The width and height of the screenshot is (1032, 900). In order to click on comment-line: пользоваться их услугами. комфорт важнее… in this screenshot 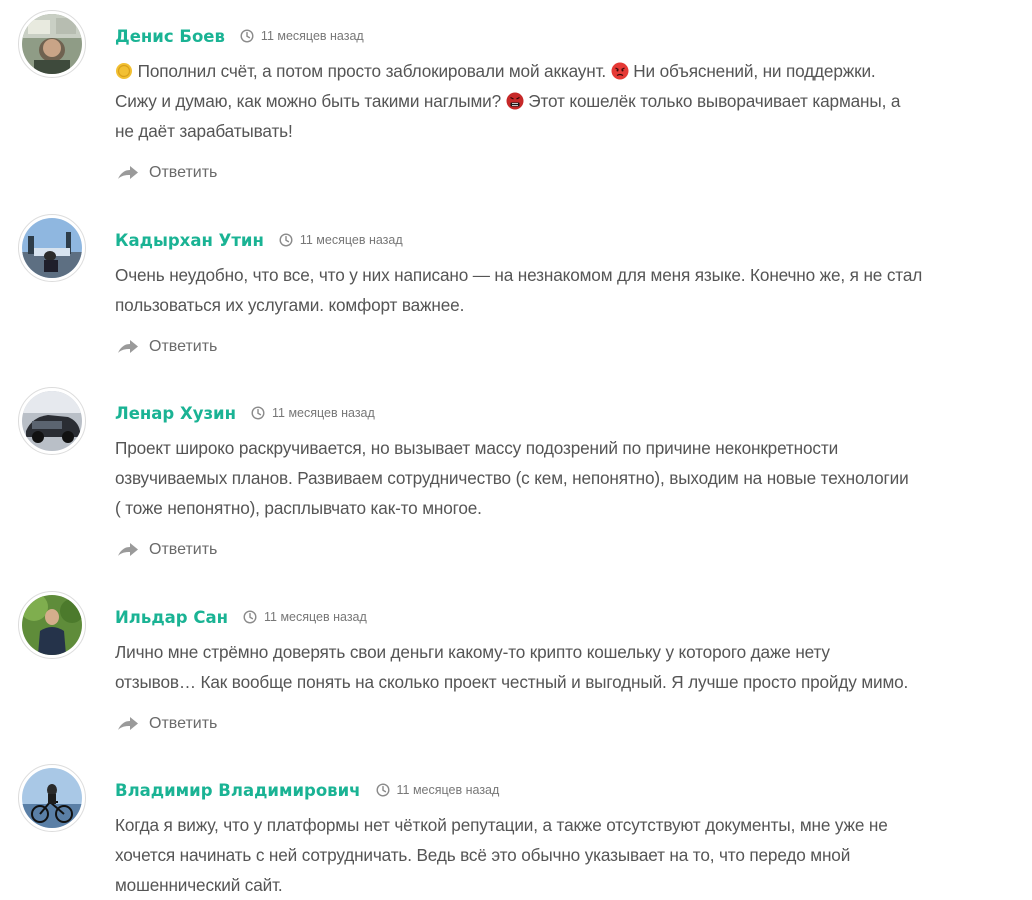, I will do `click(290, 305)`.